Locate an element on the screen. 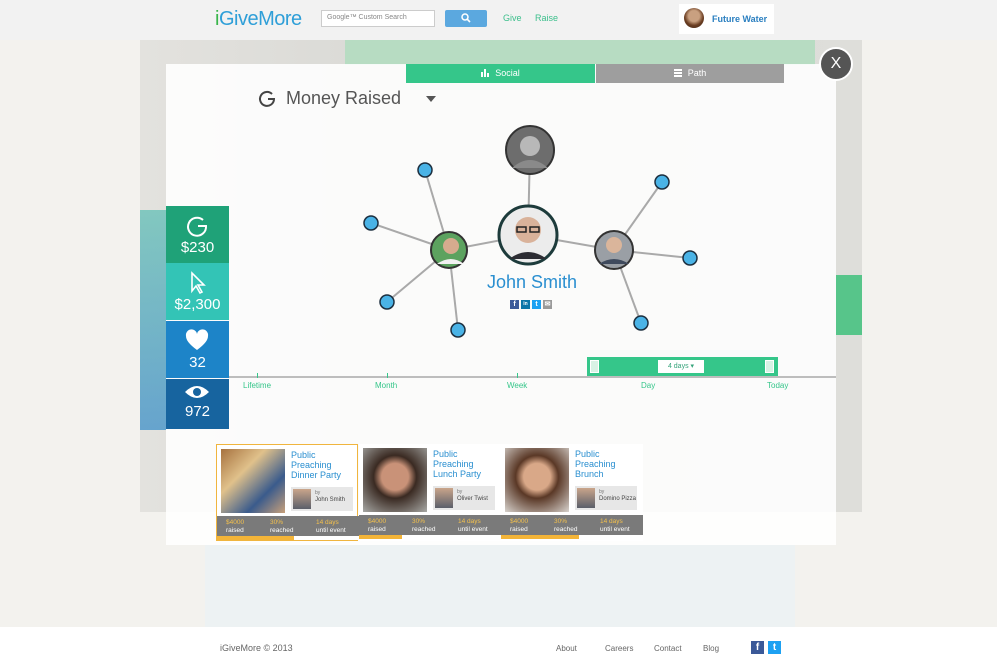 The image size is (997, 665). stat-views: 972 is located at coordinates (197, 404).